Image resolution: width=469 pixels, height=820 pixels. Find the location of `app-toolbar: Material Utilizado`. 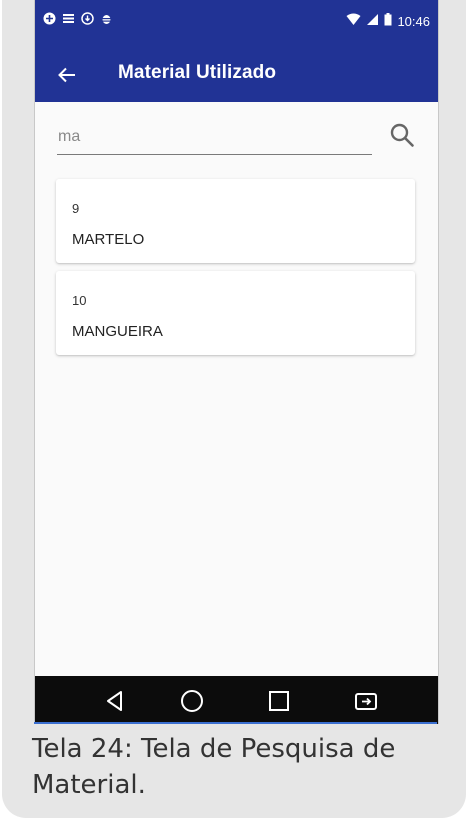

app-toolbar: Material Utilizado is located at coordinates (236, 75).